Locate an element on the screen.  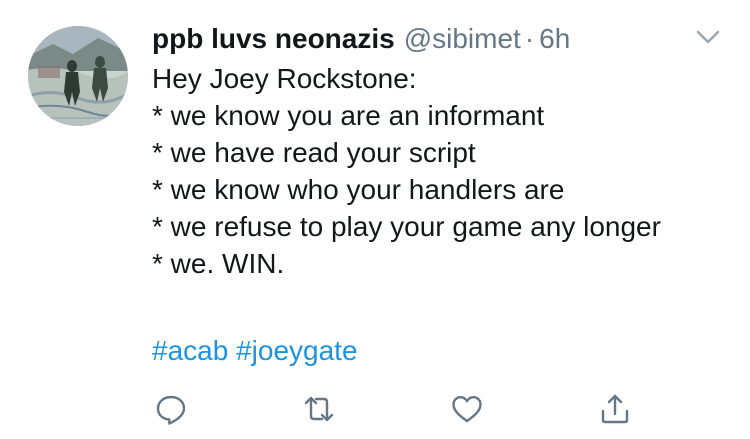
heart-icon is located at coordinates (467, 409).